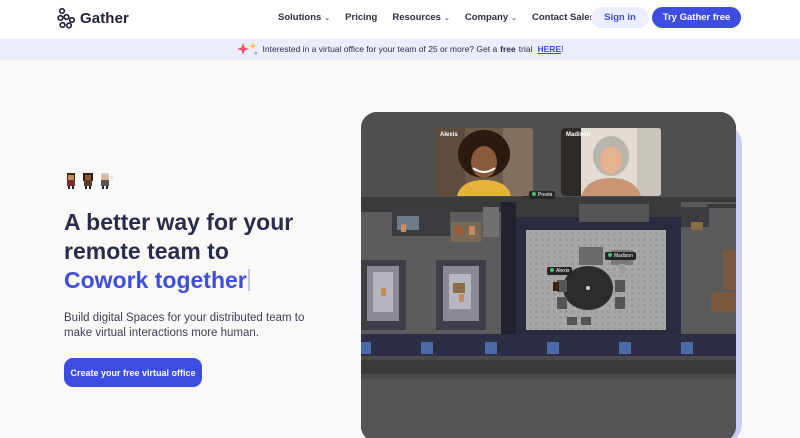 The height and width of the screenshot is (438, 800). What do you see at coordinates (179, 222) in the screenshot?
I see `hero-title-line: A better way for your` at bounding box center [179, 222].